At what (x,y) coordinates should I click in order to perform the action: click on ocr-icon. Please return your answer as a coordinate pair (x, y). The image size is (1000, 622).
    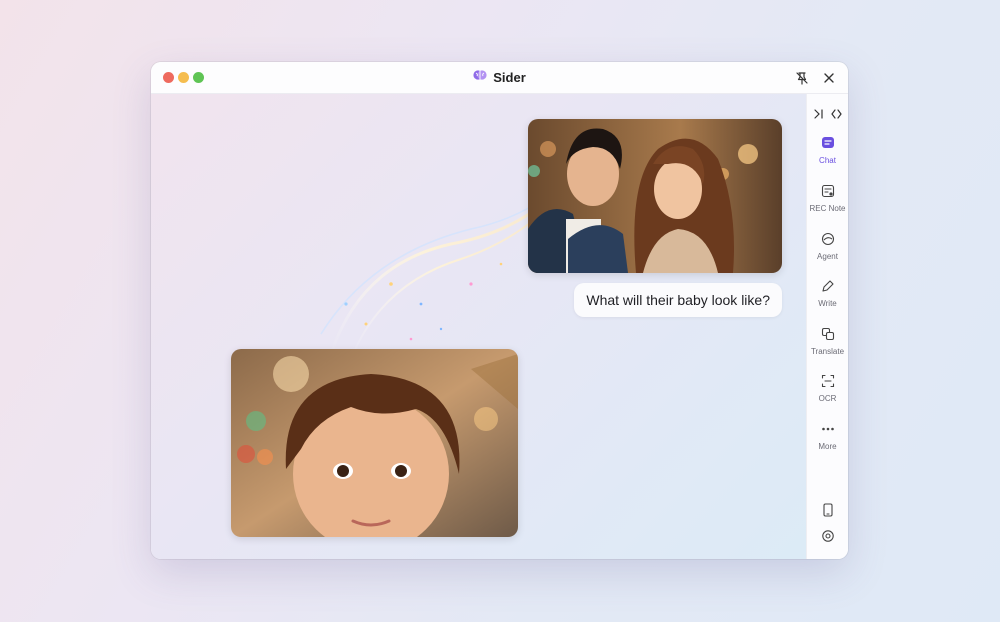
    Looking at the image, I should click on (828, 381).